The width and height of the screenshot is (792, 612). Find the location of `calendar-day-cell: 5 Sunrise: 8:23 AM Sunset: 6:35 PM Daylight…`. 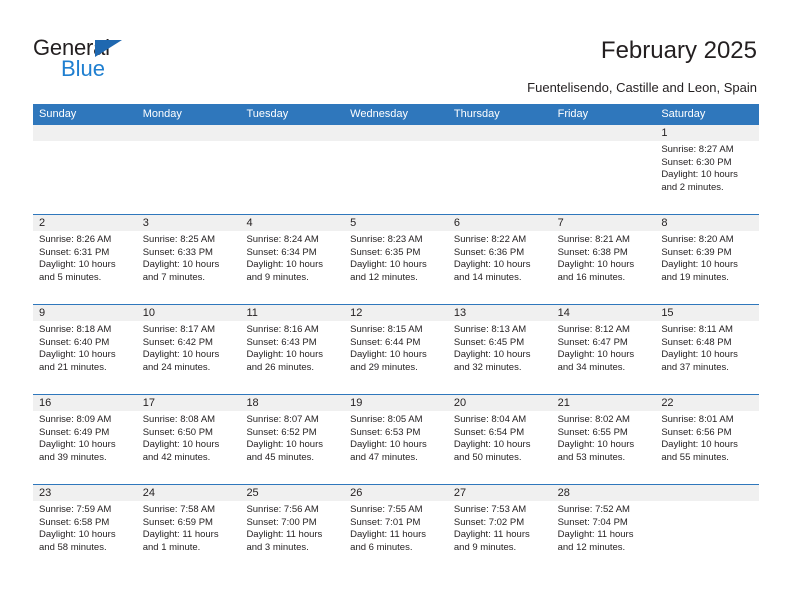

calendar-day-cell: 5 Sunrise: 8:23 AM Sunset: 6:35 PM Daylight… is located at coordinates (396, 259).